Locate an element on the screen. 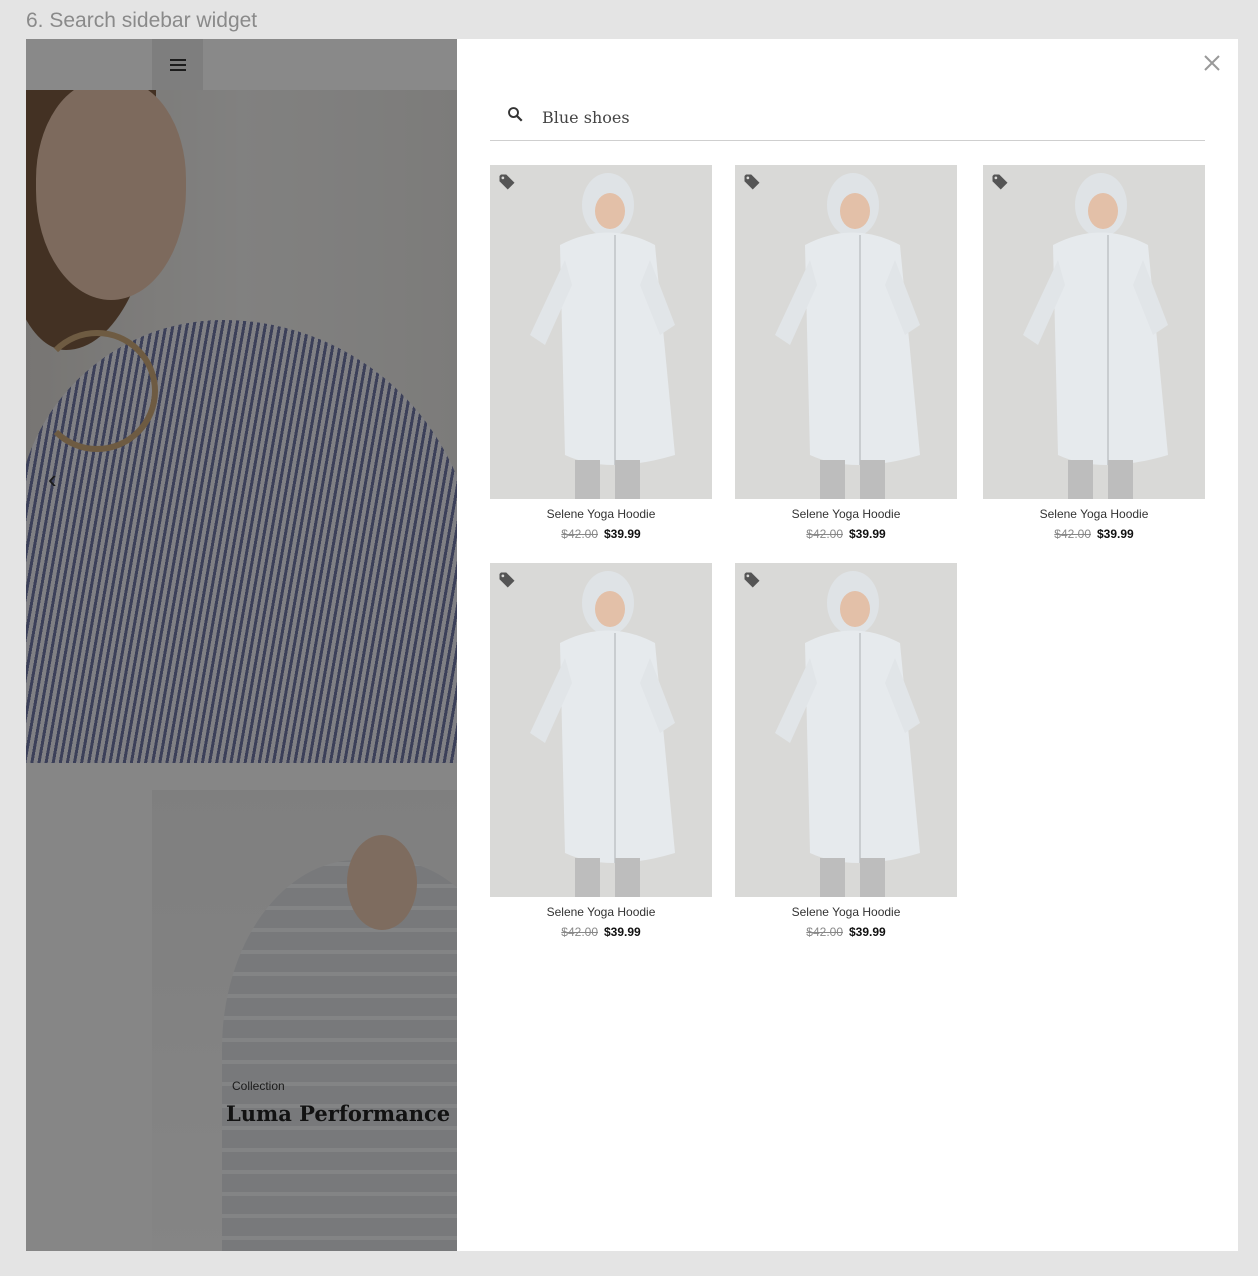 This screenshot has height=1276, width=1258. close-button is located at coordinates (1212, 63).